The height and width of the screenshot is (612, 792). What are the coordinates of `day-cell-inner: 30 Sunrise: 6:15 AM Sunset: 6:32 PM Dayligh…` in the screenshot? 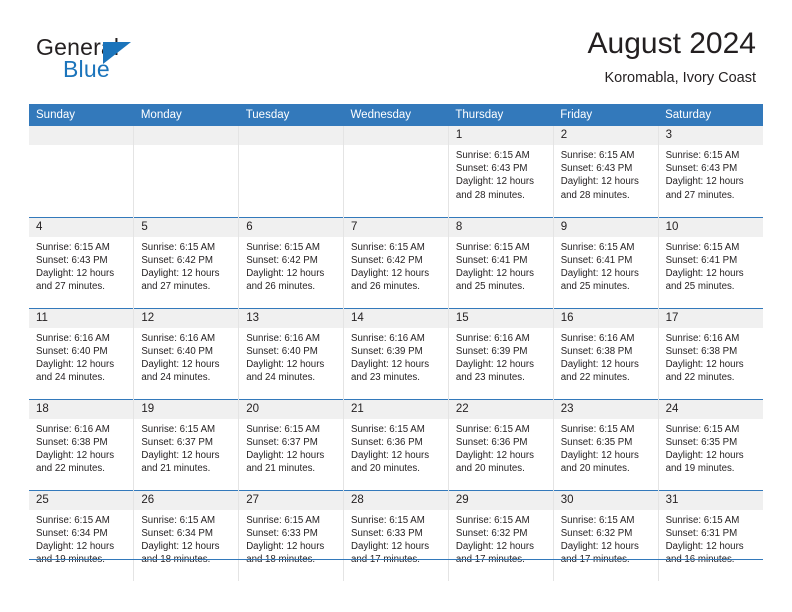 It's located at (605, 536).